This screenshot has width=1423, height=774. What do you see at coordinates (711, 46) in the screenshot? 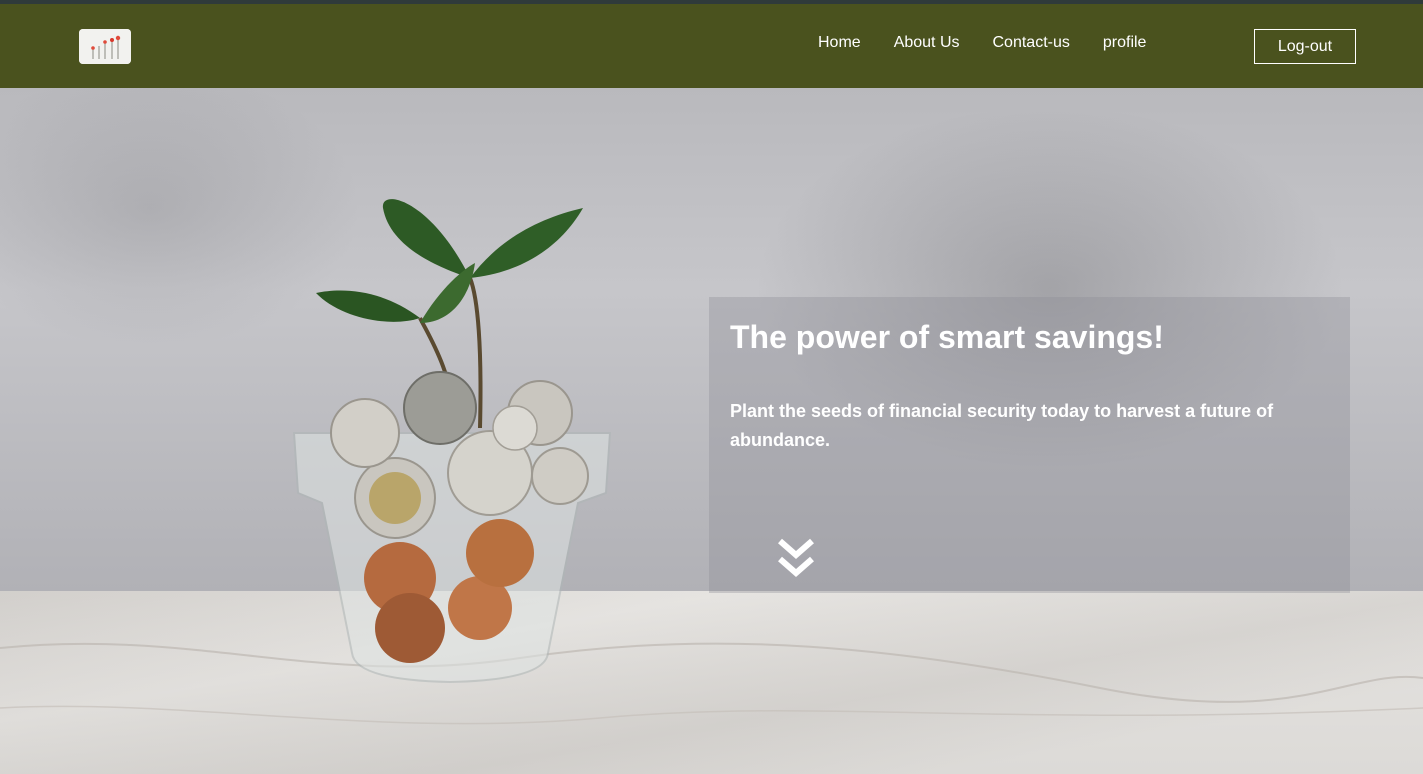
I see `navbar: Home About Us Contact-us profile Log-out` at bounding box center [711, 46].